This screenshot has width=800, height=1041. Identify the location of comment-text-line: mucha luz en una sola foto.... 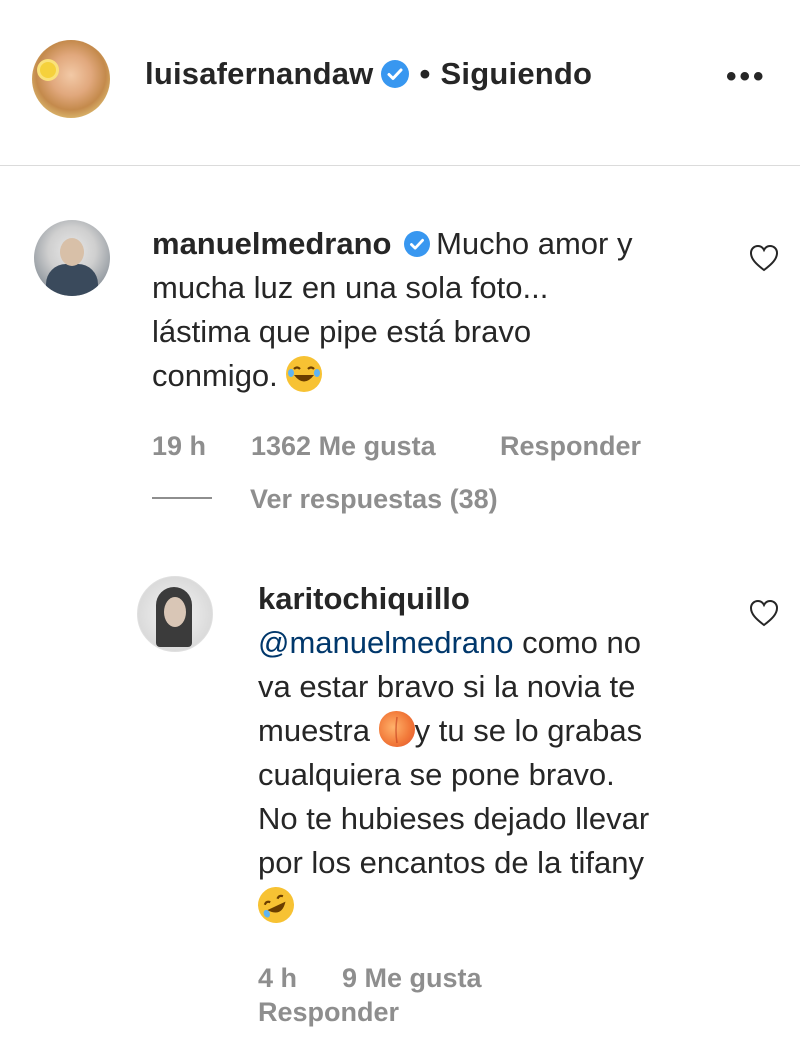
(350, 287).